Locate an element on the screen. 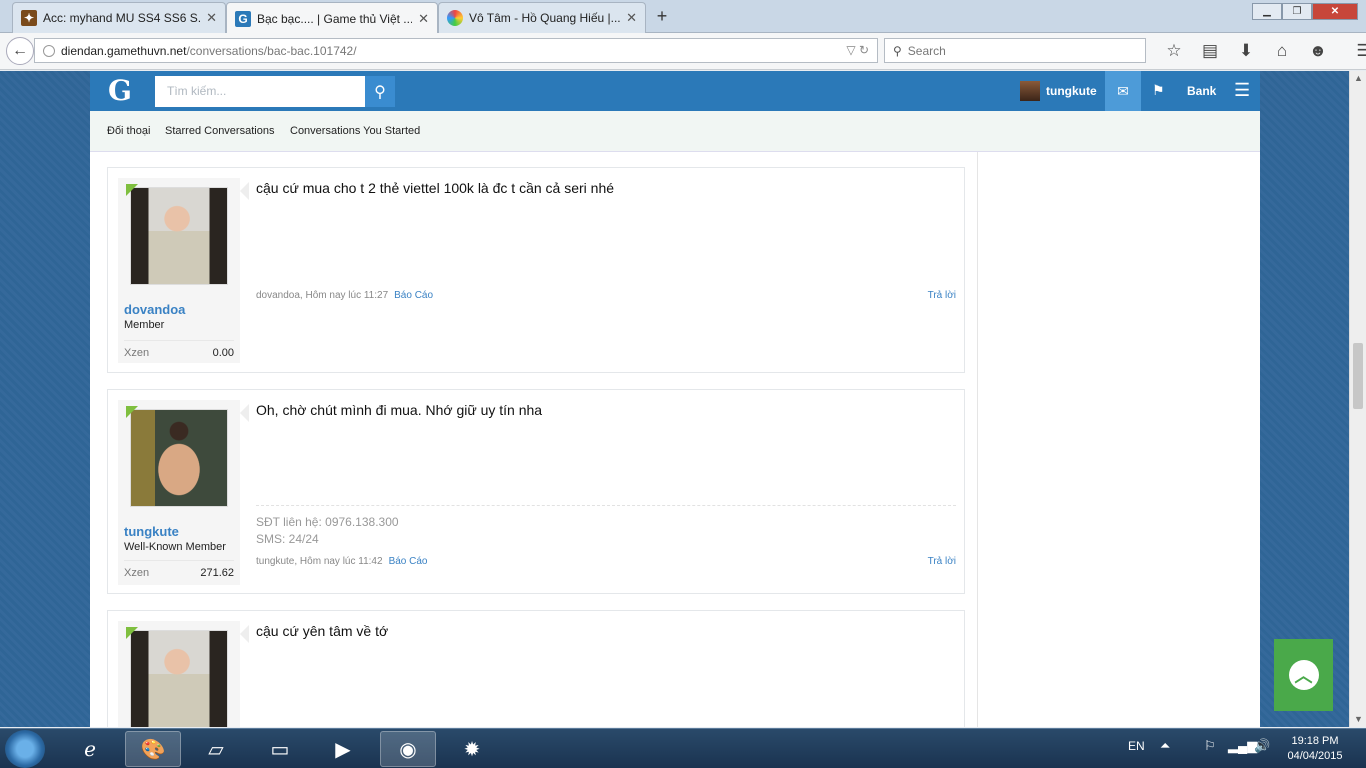 This screenshot has height=768, width=1366. back-arrow-icon: ← is located at coordinates (20, 51).